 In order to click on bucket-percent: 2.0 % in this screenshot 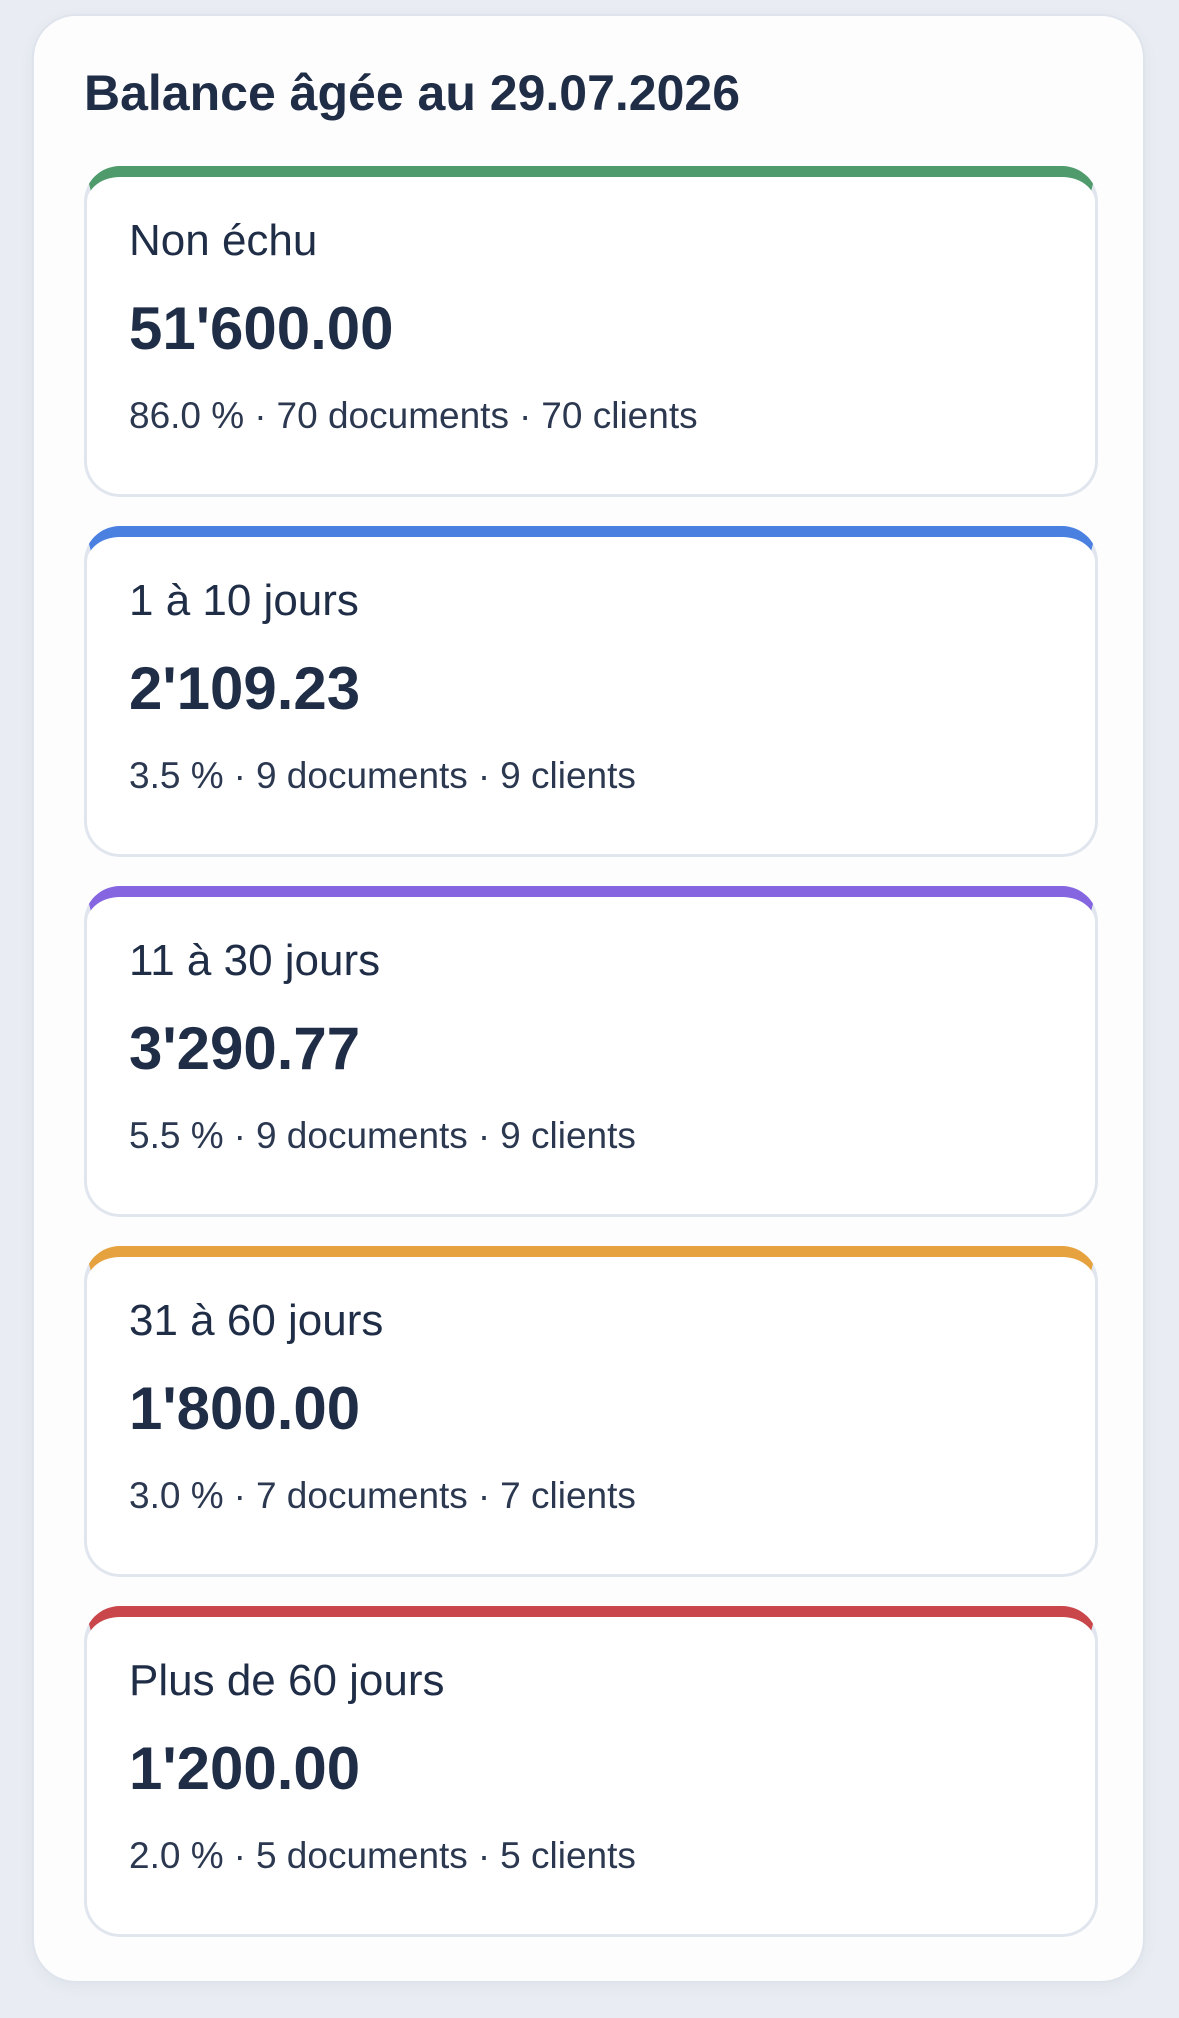, I will do `click(176, 1855)`.